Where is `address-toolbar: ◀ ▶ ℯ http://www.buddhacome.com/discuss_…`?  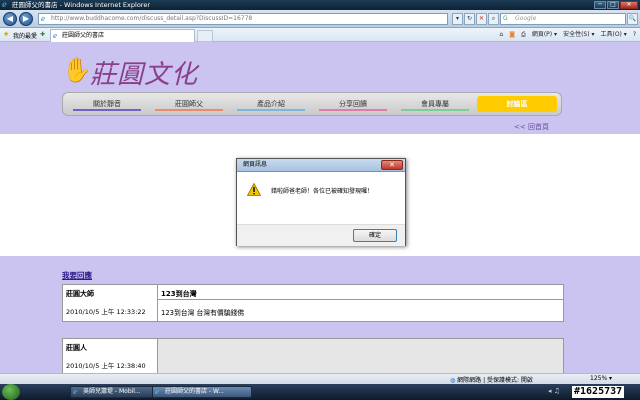
address-toolbar: ◀ ▶ ℯ http://www.buddhacome.com/discuss_… is located at coordinates (320, 19).